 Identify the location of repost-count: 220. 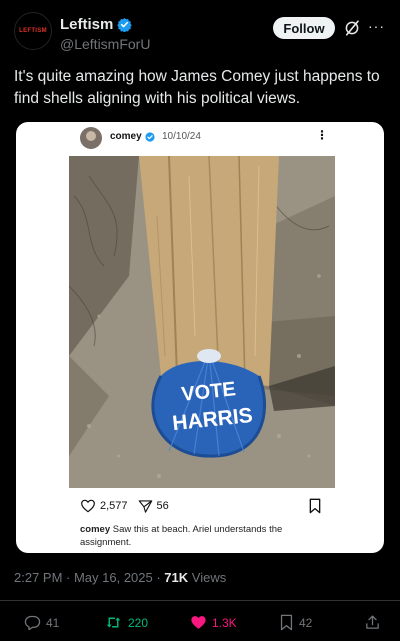
(138, 622).